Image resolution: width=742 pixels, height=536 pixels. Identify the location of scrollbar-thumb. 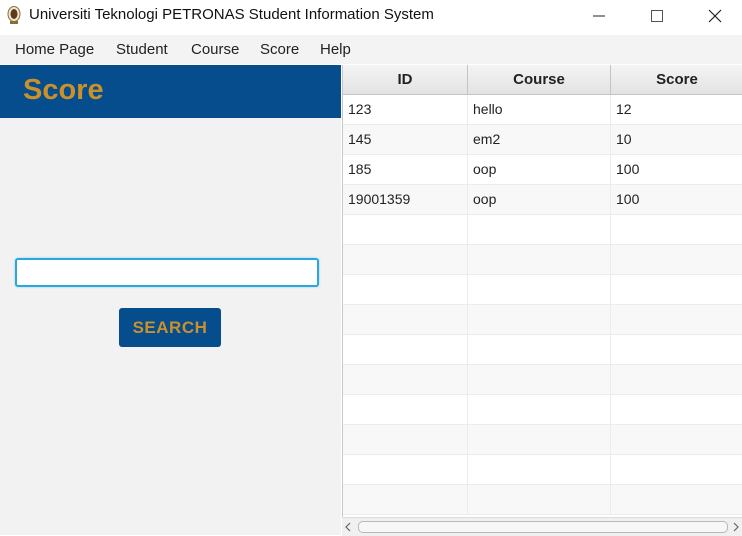
(543, 527).